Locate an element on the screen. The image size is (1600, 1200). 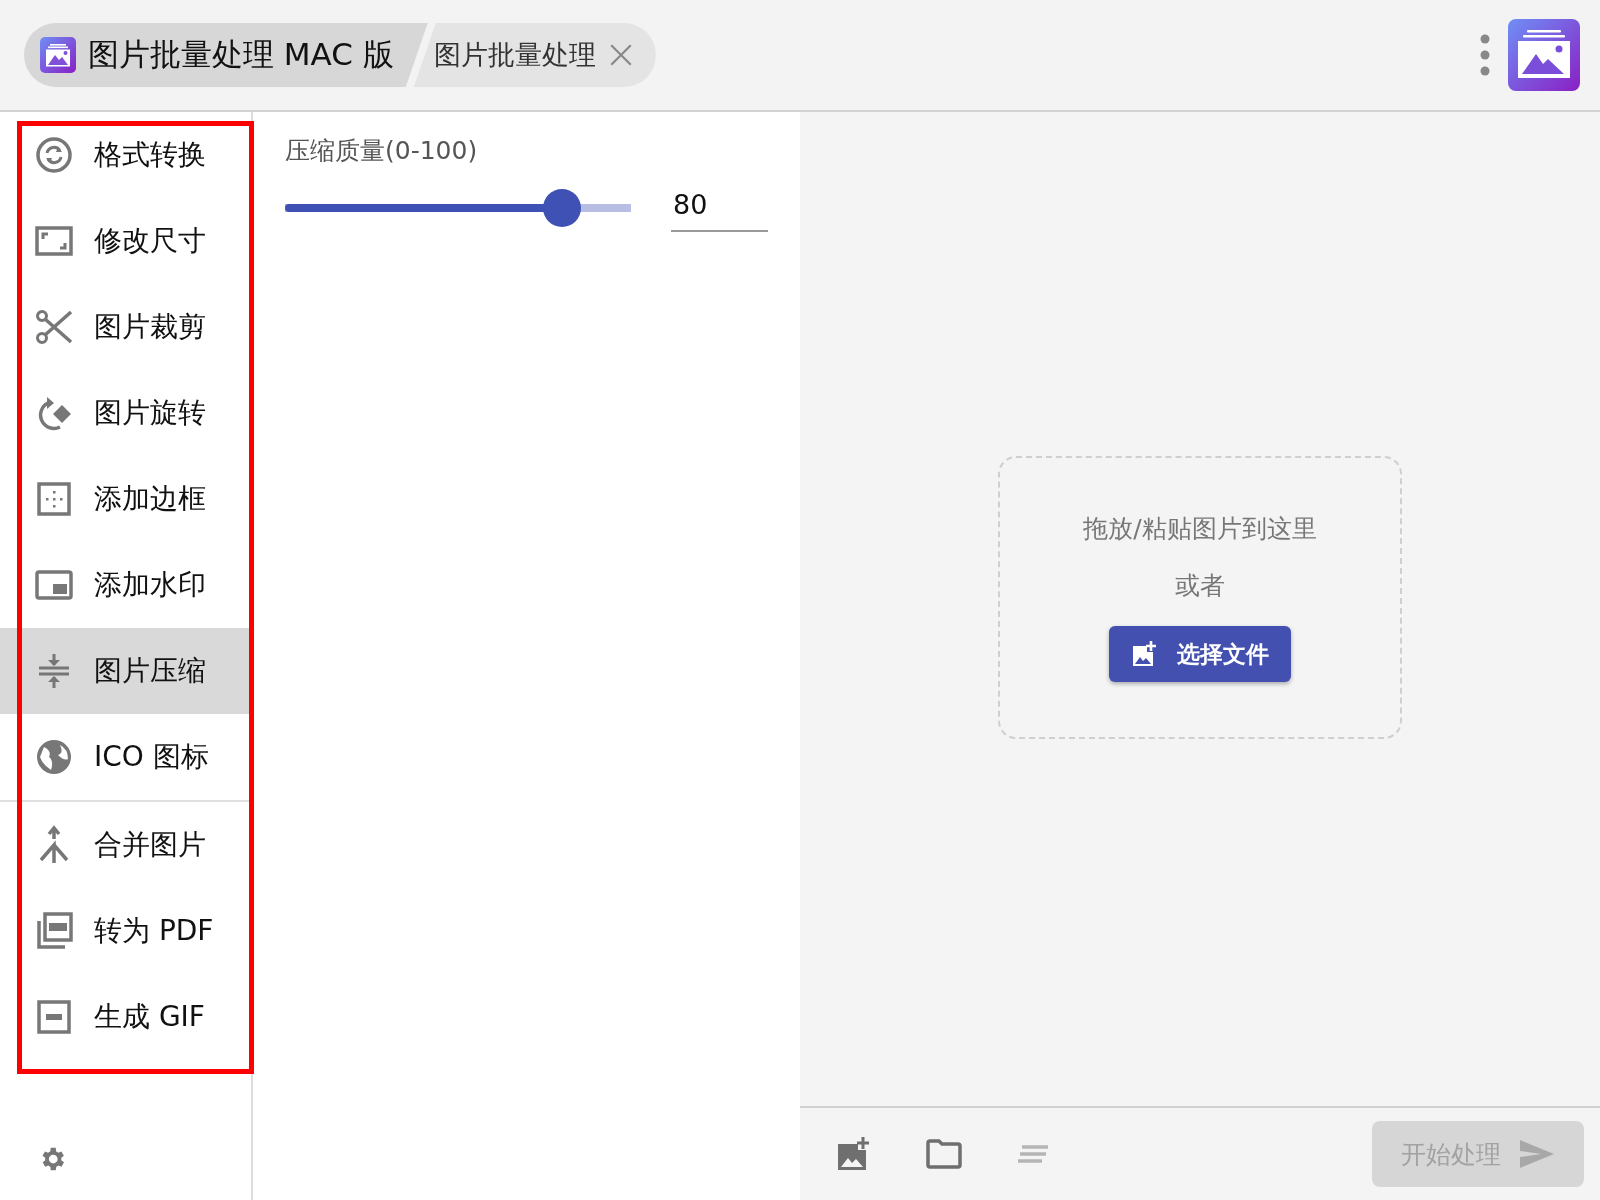
sidebar-item: 修改尺寸 is located at coordinates (125, 241).